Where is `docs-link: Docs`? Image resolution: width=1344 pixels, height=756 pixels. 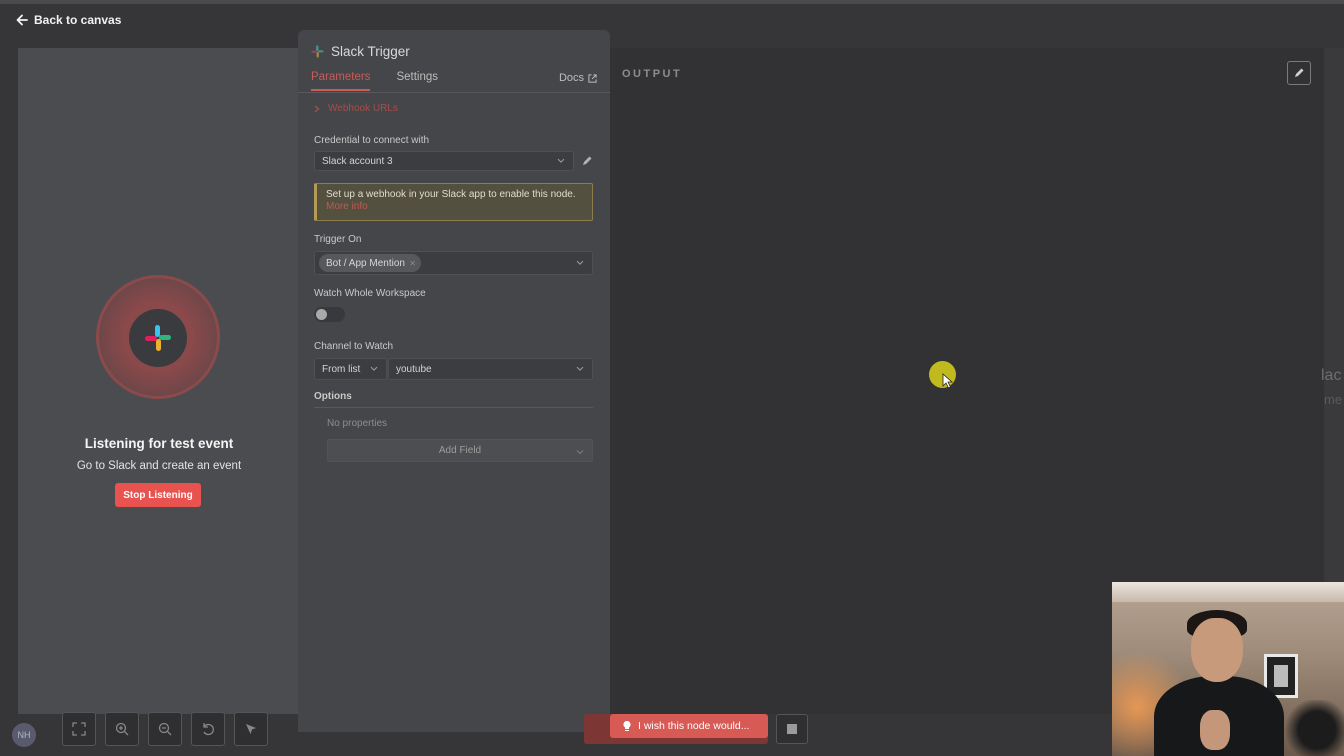 docs-link: Docs is located at coordinates (578, 78).